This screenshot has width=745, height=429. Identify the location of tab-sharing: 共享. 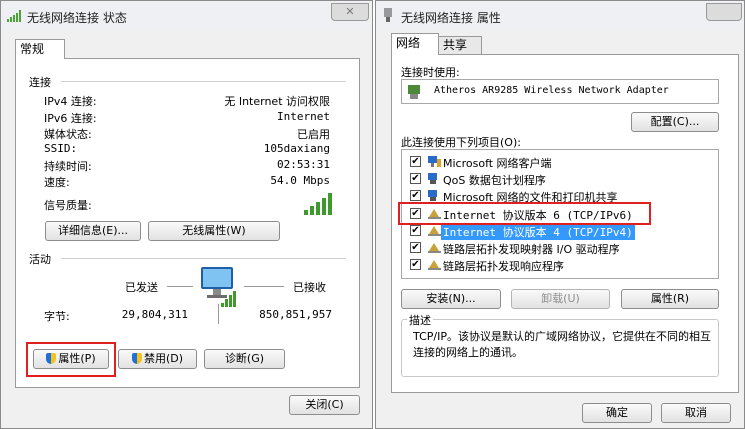
(460, 45).